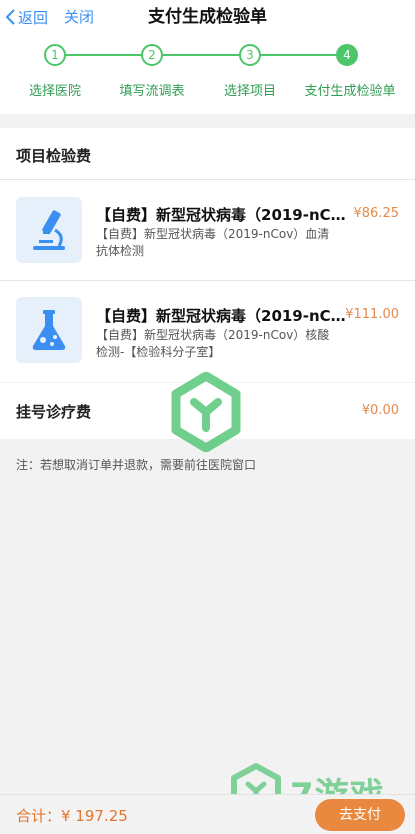  I want to click on page-title: 支付生成检验单, so click(207, 17).